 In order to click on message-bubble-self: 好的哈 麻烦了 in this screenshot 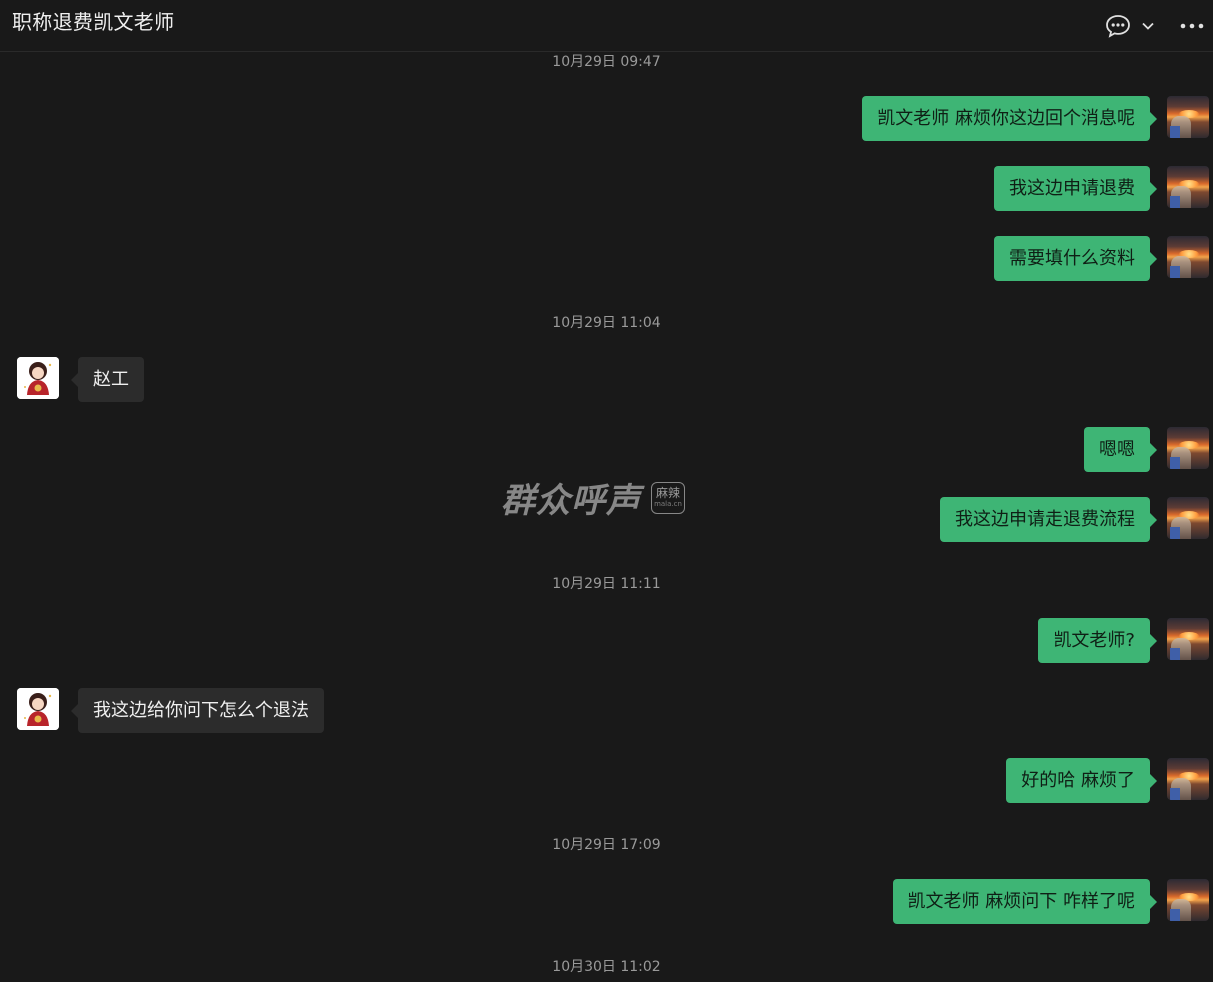, I will do `click(1081, 780)`.